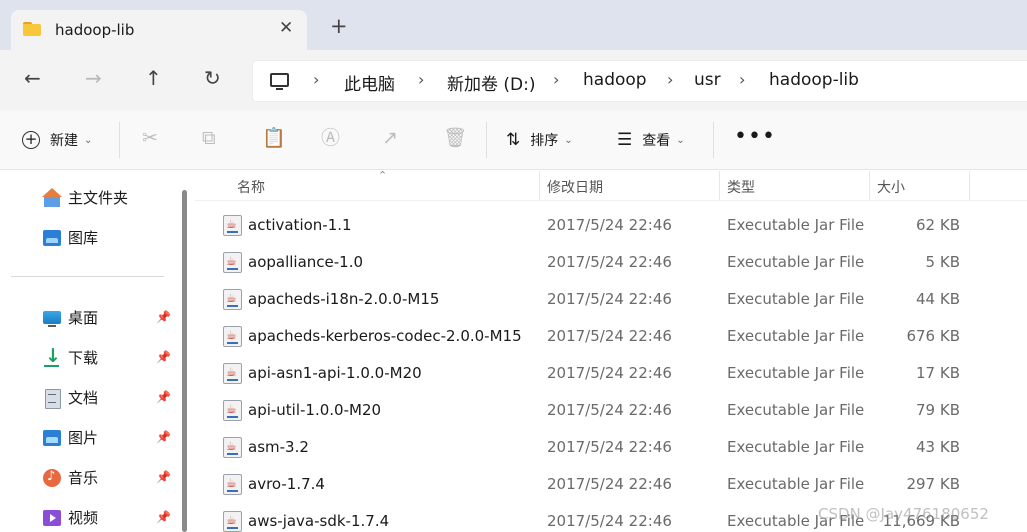  What do you see at coordinates (93, 78) in the screenshot?
I see `forward-icon: →` at bounding box center [93, 78].